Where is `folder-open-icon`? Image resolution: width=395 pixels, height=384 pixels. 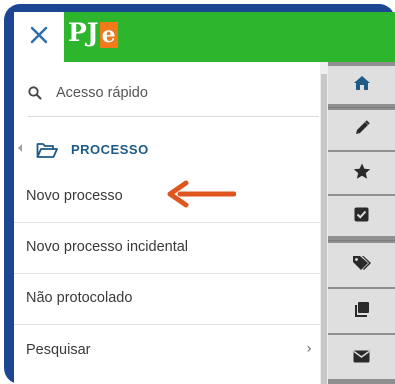 folder-open-icon is located at coordinates (47, 152).